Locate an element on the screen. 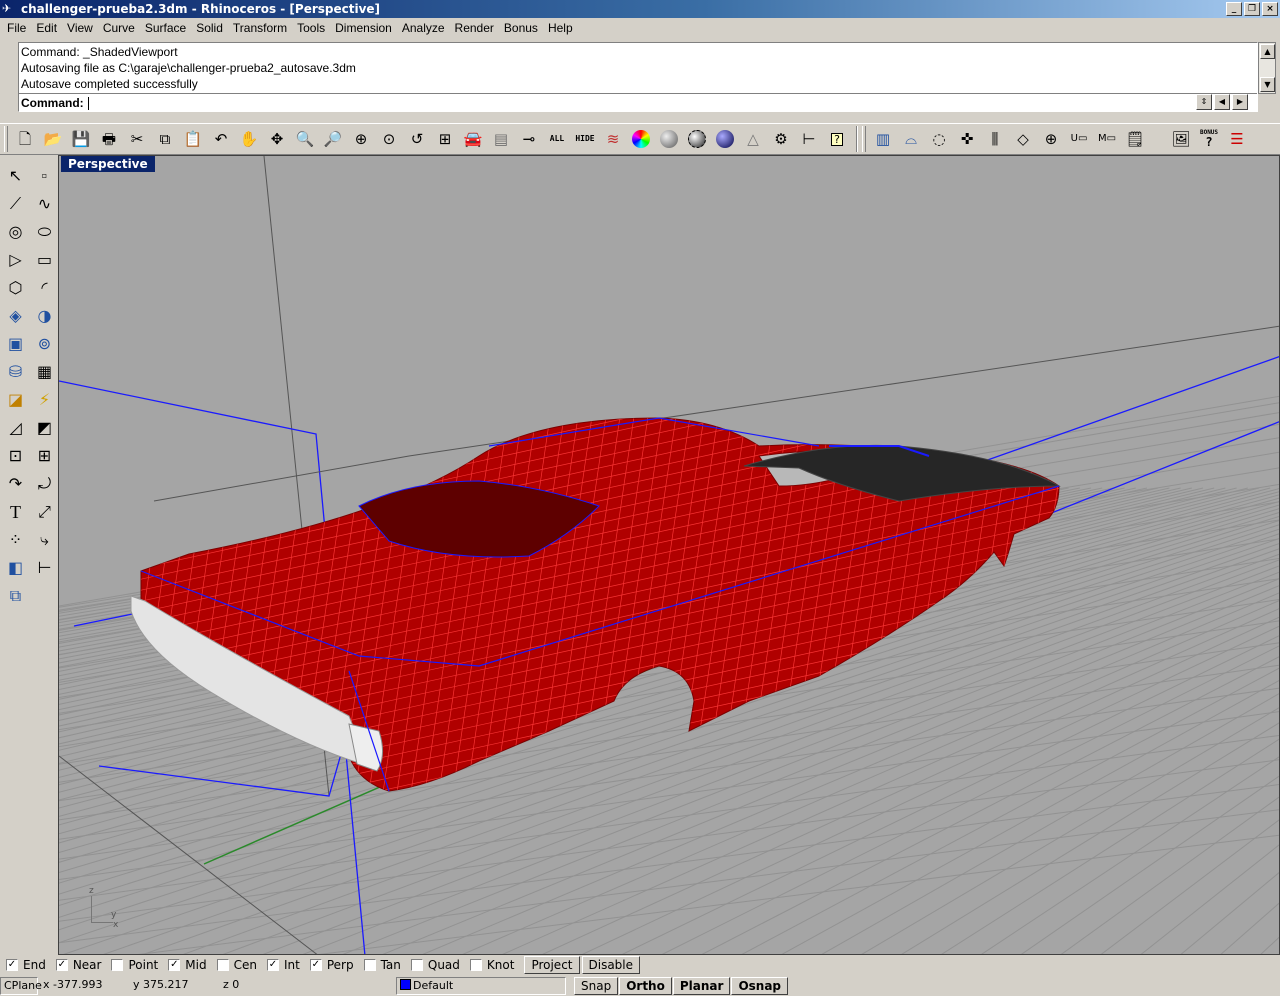  array-icon: ⊡ is located at coordinates (15, 456).